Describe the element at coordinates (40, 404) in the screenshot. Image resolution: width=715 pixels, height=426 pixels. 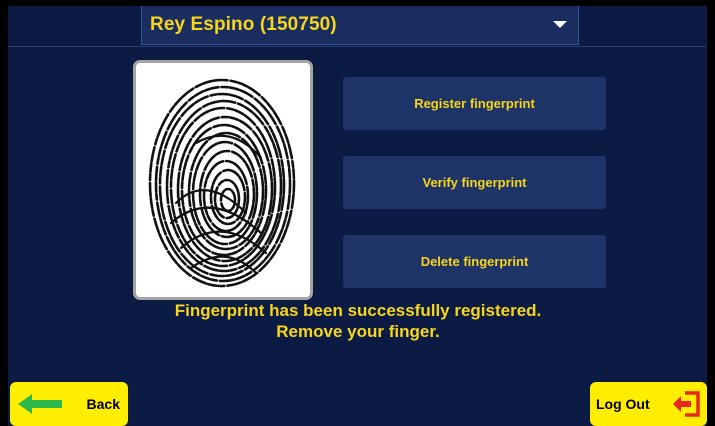
I see `arrow-left-icon` at that location.